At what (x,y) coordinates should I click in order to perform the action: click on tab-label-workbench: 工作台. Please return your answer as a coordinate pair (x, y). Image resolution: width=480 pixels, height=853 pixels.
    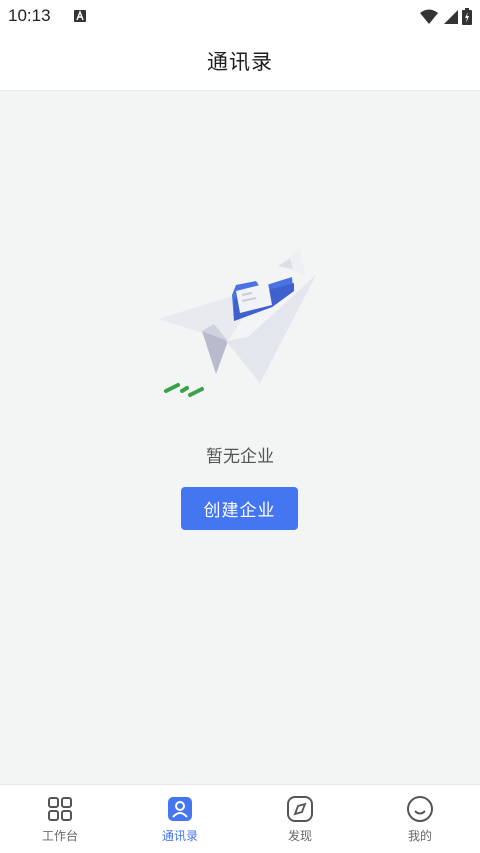
    Looking at the image, I should click on (59, 836).